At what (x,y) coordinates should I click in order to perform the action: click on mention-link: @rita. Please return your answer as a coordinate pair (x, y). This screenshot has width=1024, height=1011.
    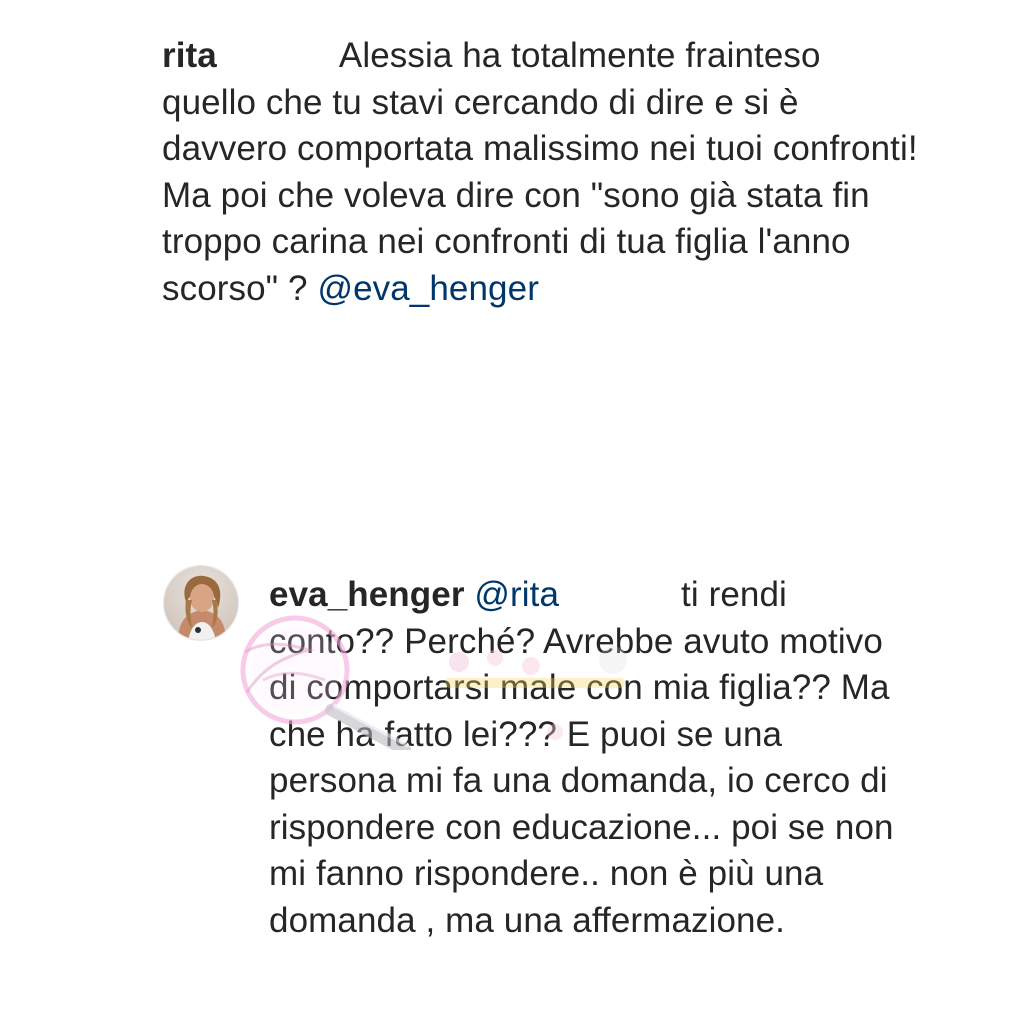
    Looking at the image, I should click on (516, 594).